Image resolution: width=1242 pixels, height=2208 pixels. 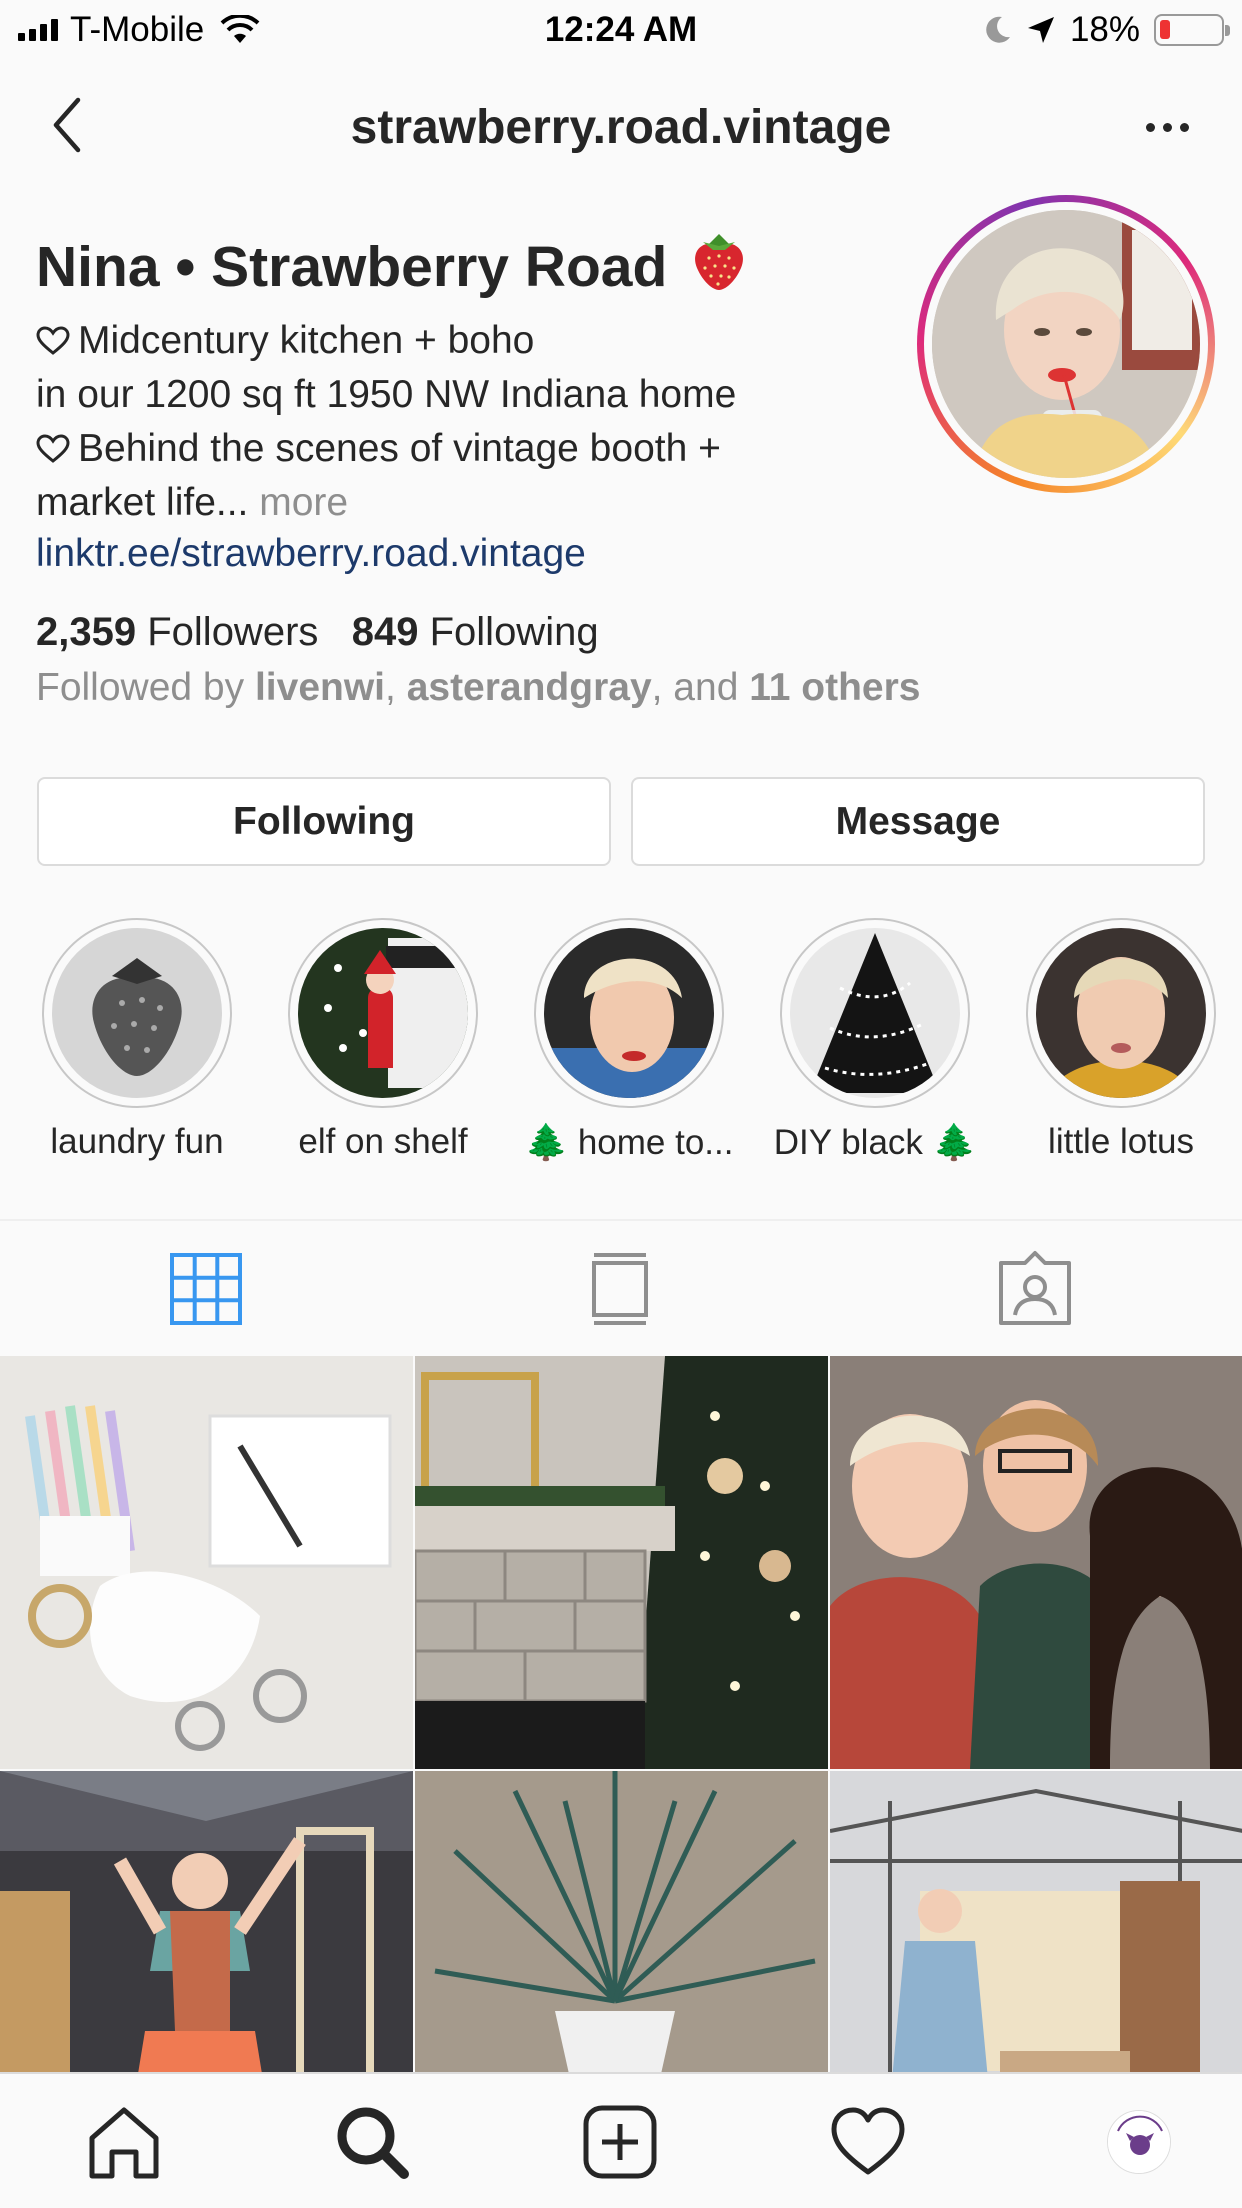 I want to click on more-options-button, so click(x=1167, y=127).